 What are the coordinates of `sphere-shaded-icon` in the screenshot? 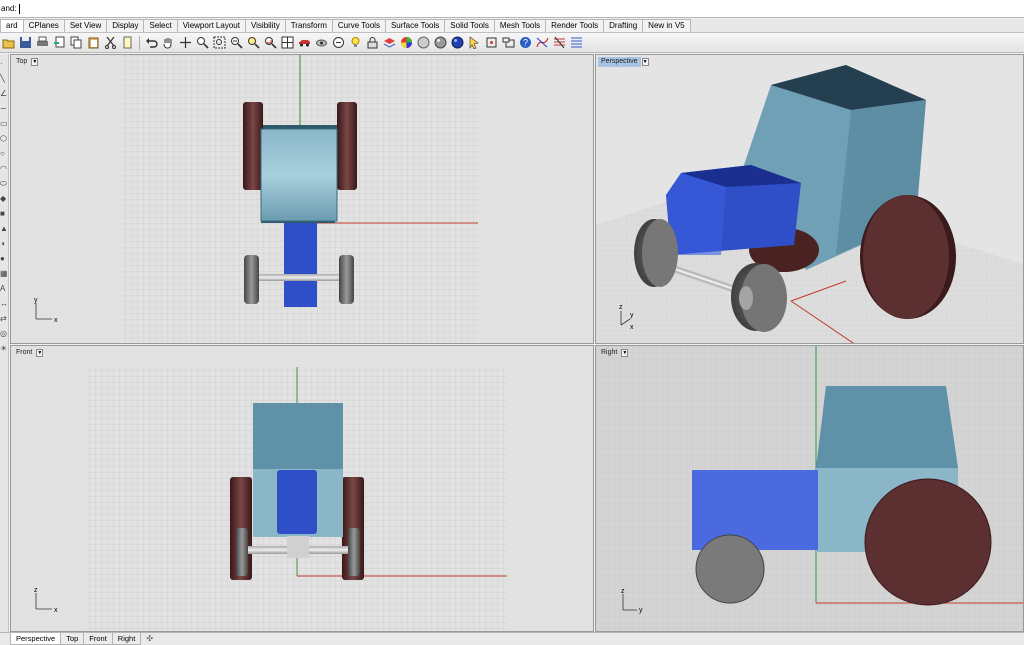 It's located at (423, 42).